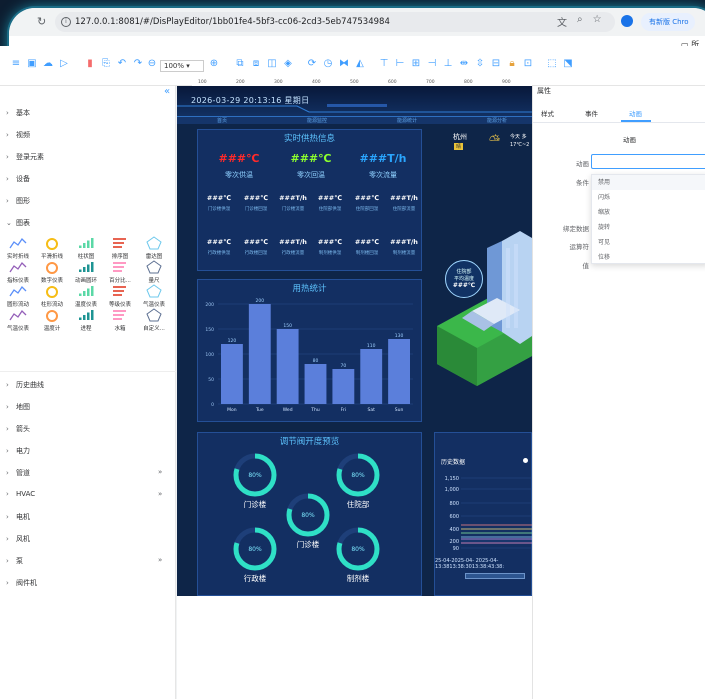 Image resolution: width=705 pixels, height=699 pixels. What do you see at coordinates (167, 91) in the screenshot?
I see `collapse-icon: «` at bounding box center [167, 91].